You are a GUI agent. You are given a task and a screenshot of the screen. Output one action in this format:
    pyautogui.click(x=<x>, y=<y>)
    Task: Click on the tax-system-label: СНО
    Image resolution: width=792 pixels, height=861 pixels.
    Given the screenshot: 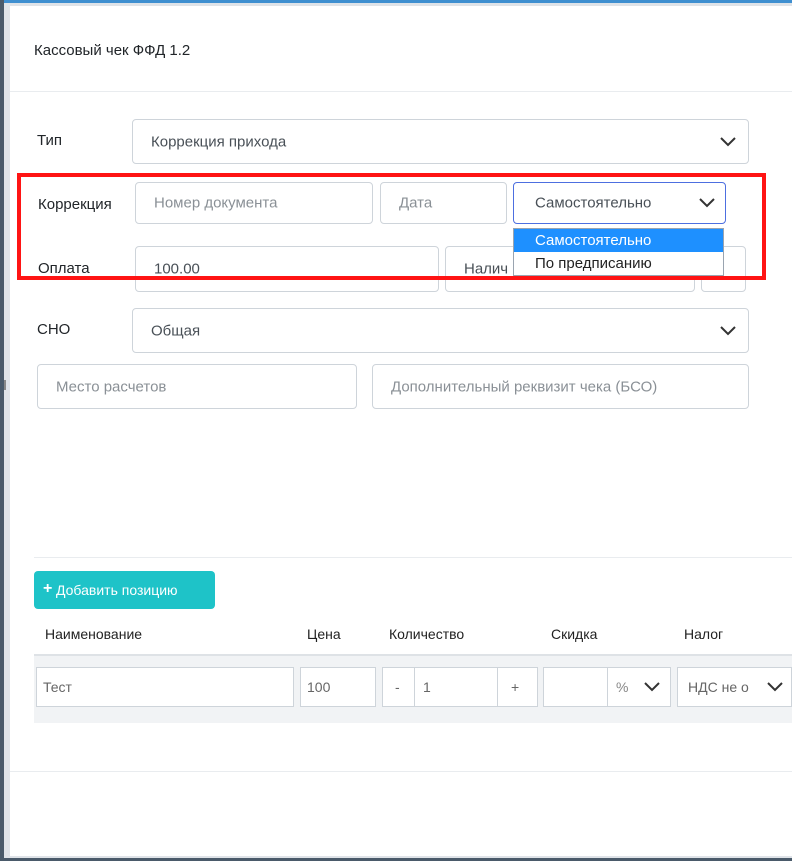 What is the action you would take?
    pyautogui.click(x=54, y=329)
    